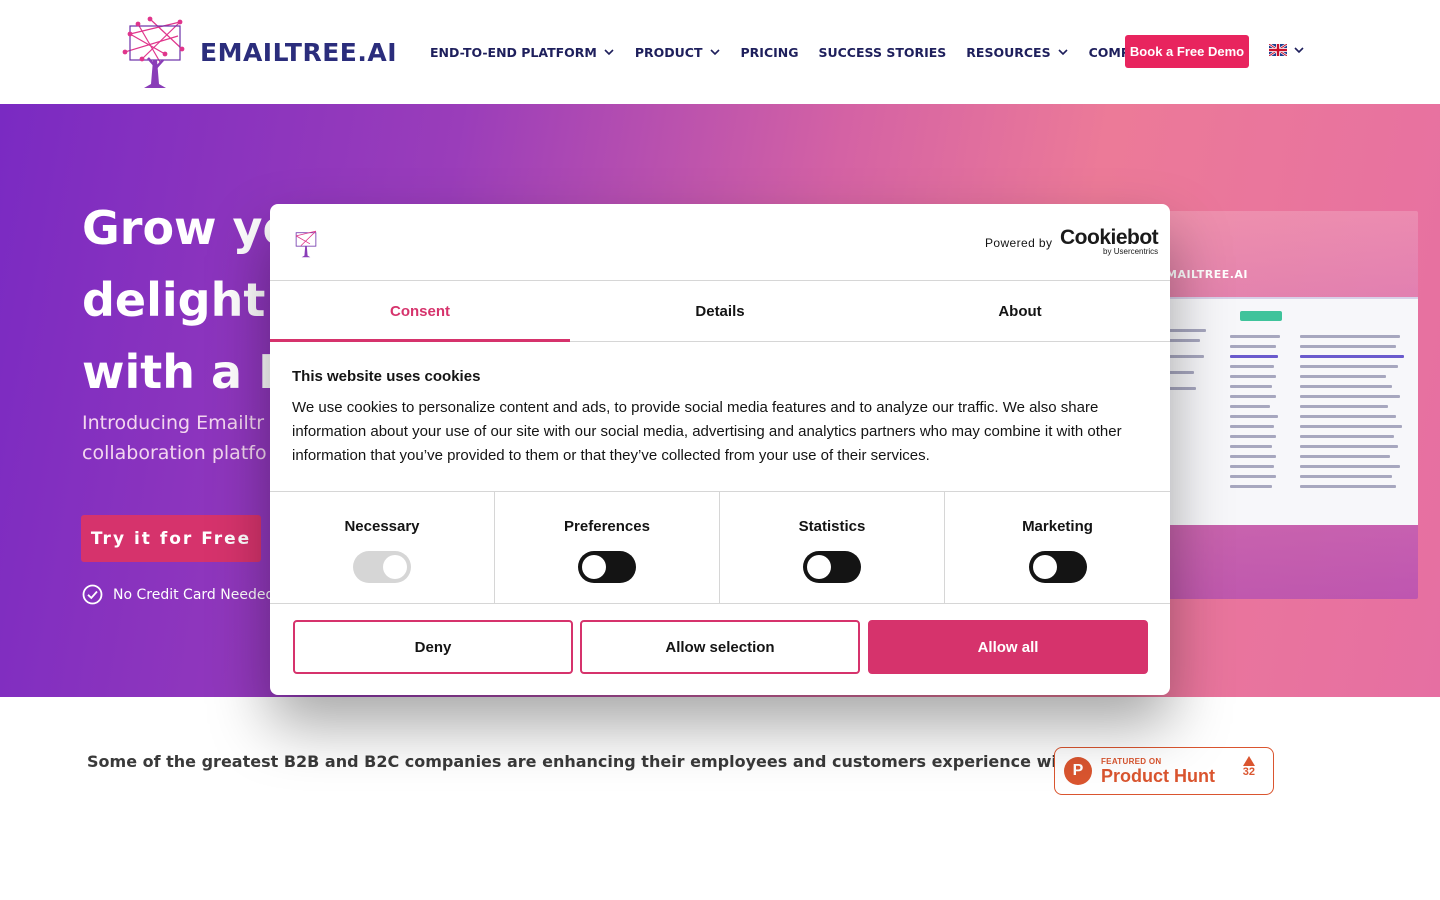  I want to click on nav-success-stories: SUCCESS STORIES, so click(882, 52).